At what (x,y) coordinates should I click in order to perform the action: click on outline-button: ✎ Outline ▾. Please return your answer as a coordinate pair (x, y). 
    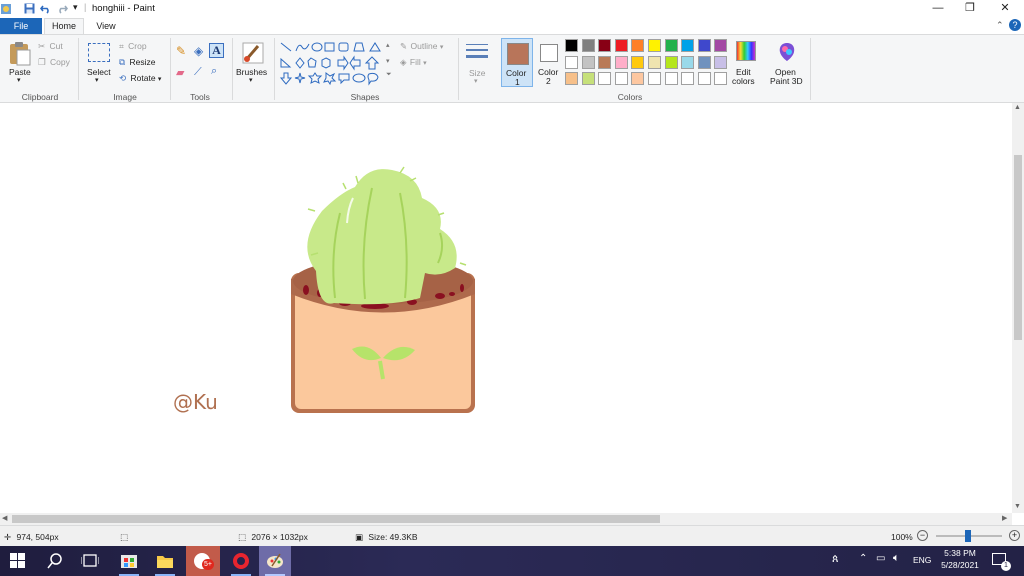
    Looking at the image, I should click on (421, 46).